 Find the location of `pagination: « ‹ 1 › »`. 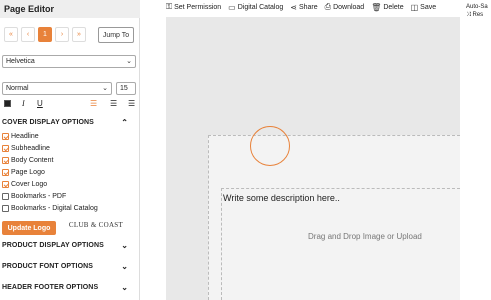

pagination: « ‹ 1 › » is located at coordinates (45, 35).